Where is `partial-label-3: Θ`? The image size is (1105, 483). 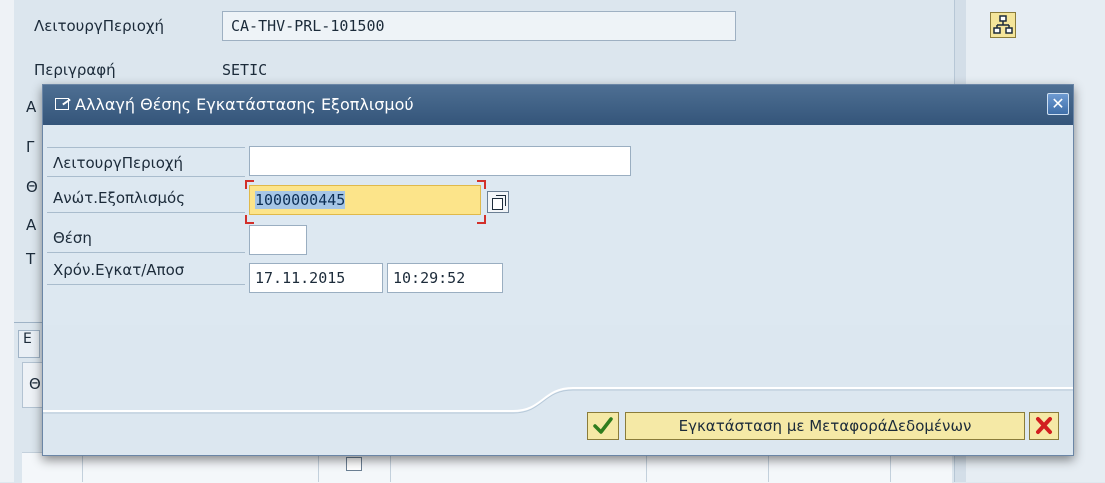 partial-label-3: Θ is located at coordinates (32, 187).